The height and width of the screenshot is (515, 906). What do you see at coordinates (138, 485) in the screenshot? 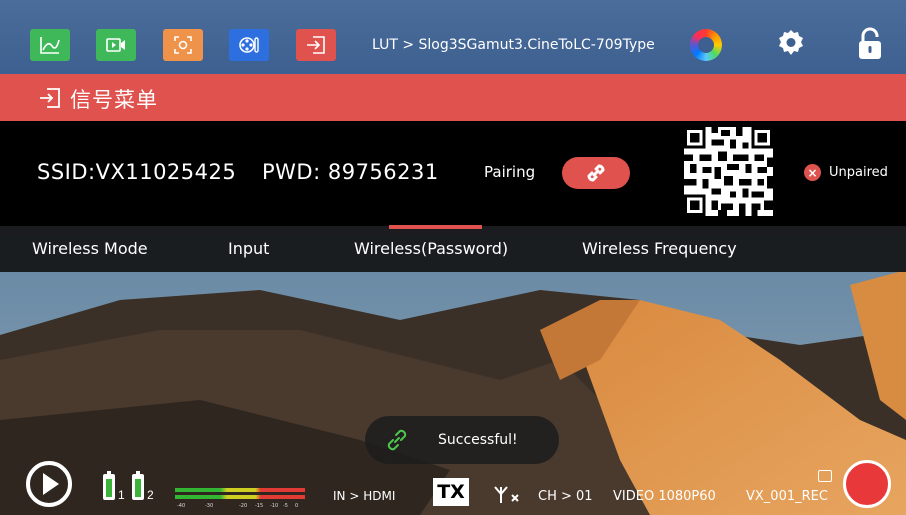
I see `battery-2-icon` at bounding box center [138, 485].